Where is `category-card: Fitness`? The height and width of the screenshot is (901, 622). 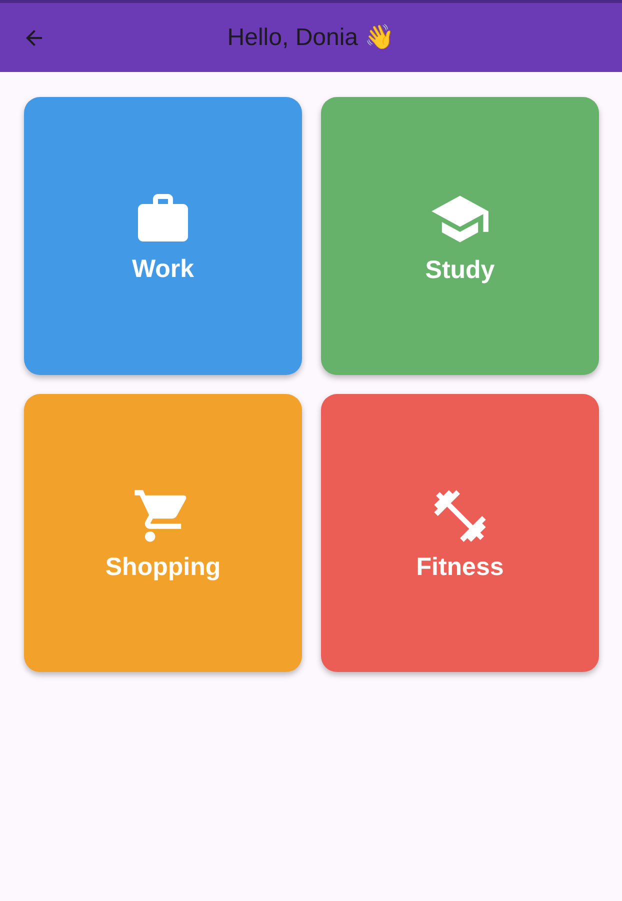
category-card: Fitness is located at coordinates (460, 533).